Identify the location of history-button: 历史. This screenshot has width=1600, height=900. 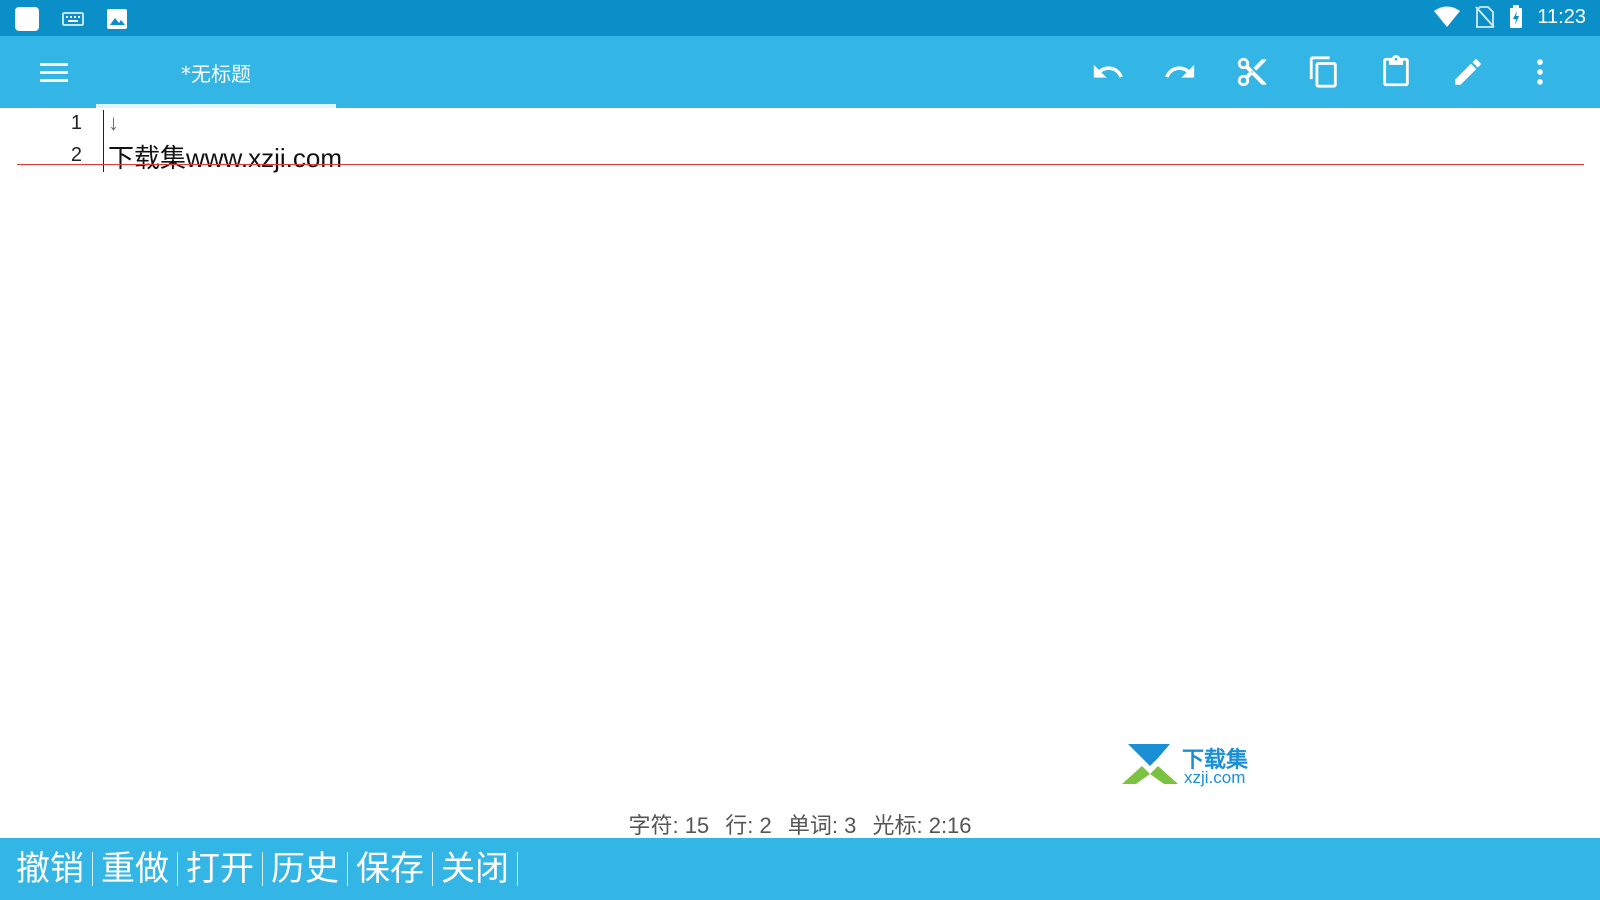
(305, 869).